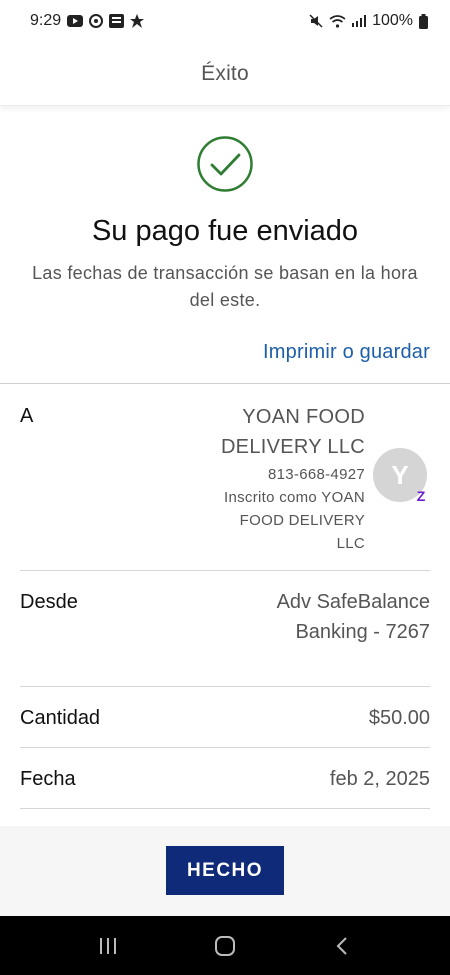  I want to click on from-account-line2: Banking - 7267, so click(362, 632).